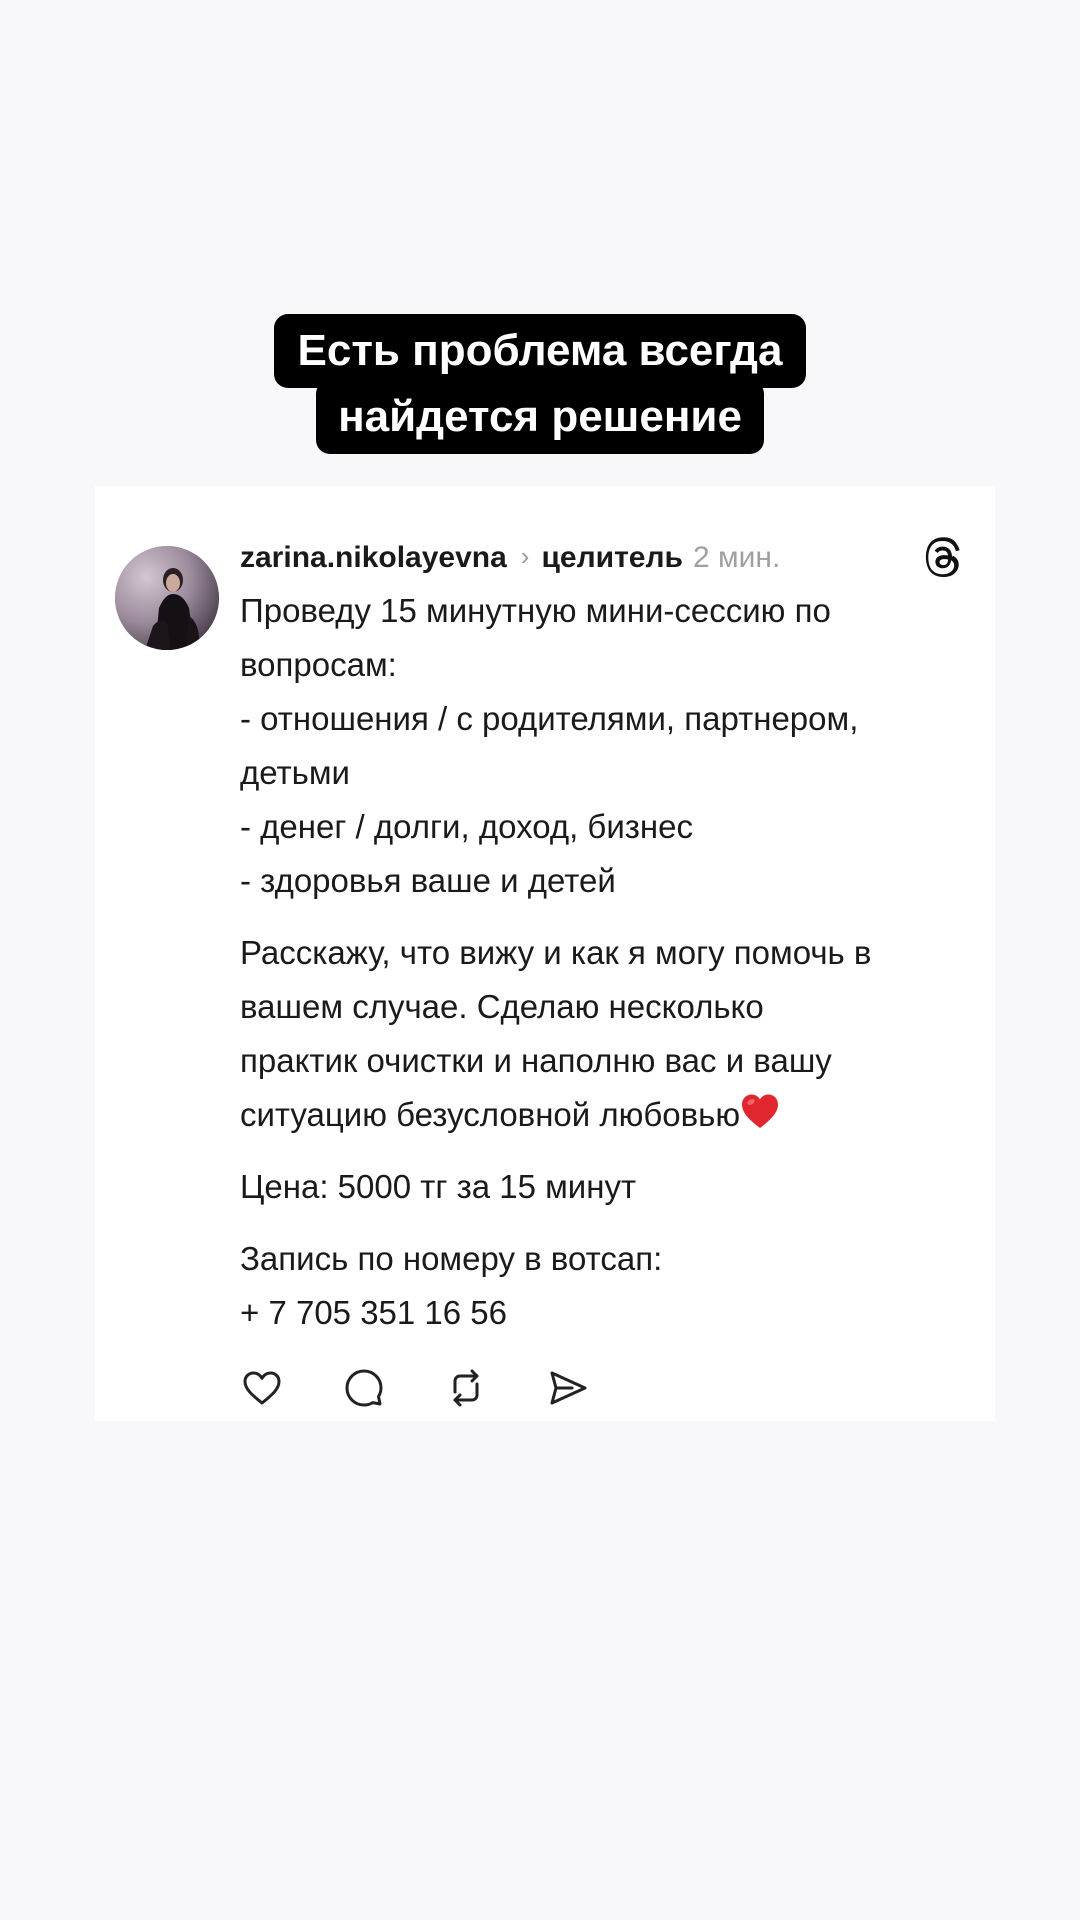 The image size is (1080, 1920). Describe the element at coordinates (295, 772) in the screenshot. I see `post-text-line: детьми` at that location.